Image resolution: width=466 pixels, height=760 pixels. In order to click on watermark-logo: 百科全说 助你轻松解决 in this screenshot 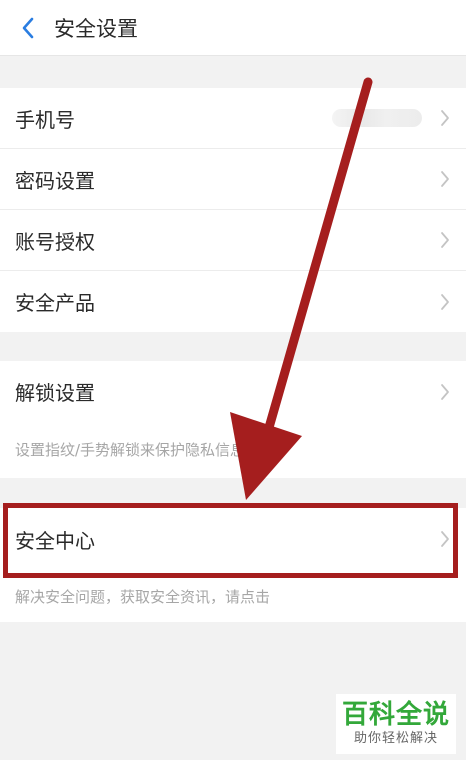, I will do `click(396, 724)`.